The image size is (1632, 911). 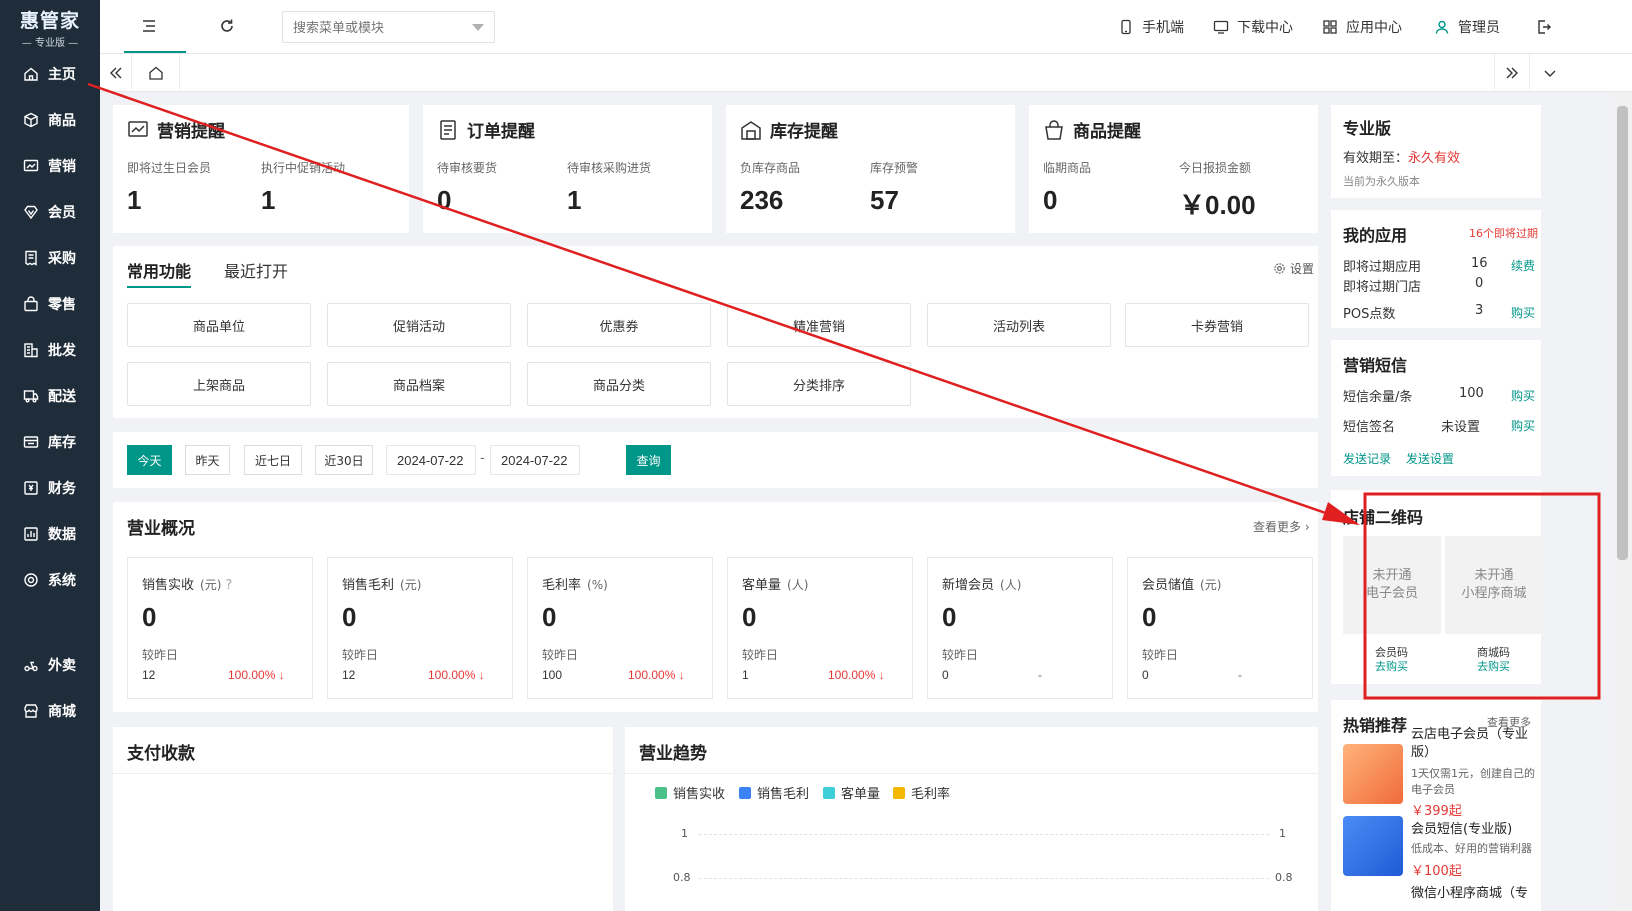 What do you see at coordinates (50, 74) in the screenshot?
I see `sidebar-item-home: 主页` at bounding box center [50, 74].